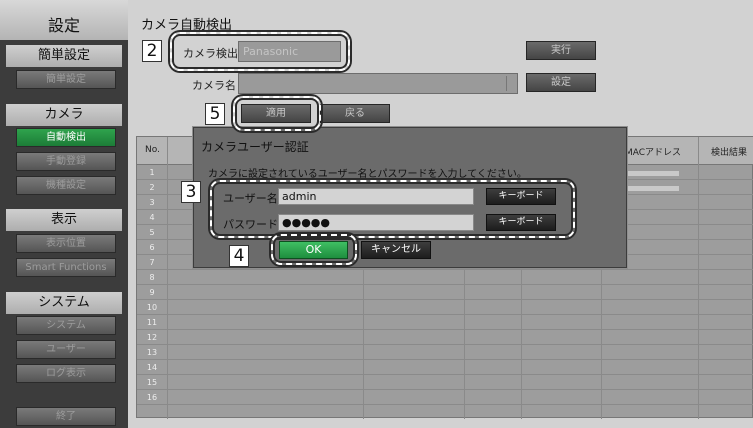 This screenshot has width=753, height=428. Describe the element at coordinates (152, 277) in the screenshot. I see `row-number: 8` at that location.